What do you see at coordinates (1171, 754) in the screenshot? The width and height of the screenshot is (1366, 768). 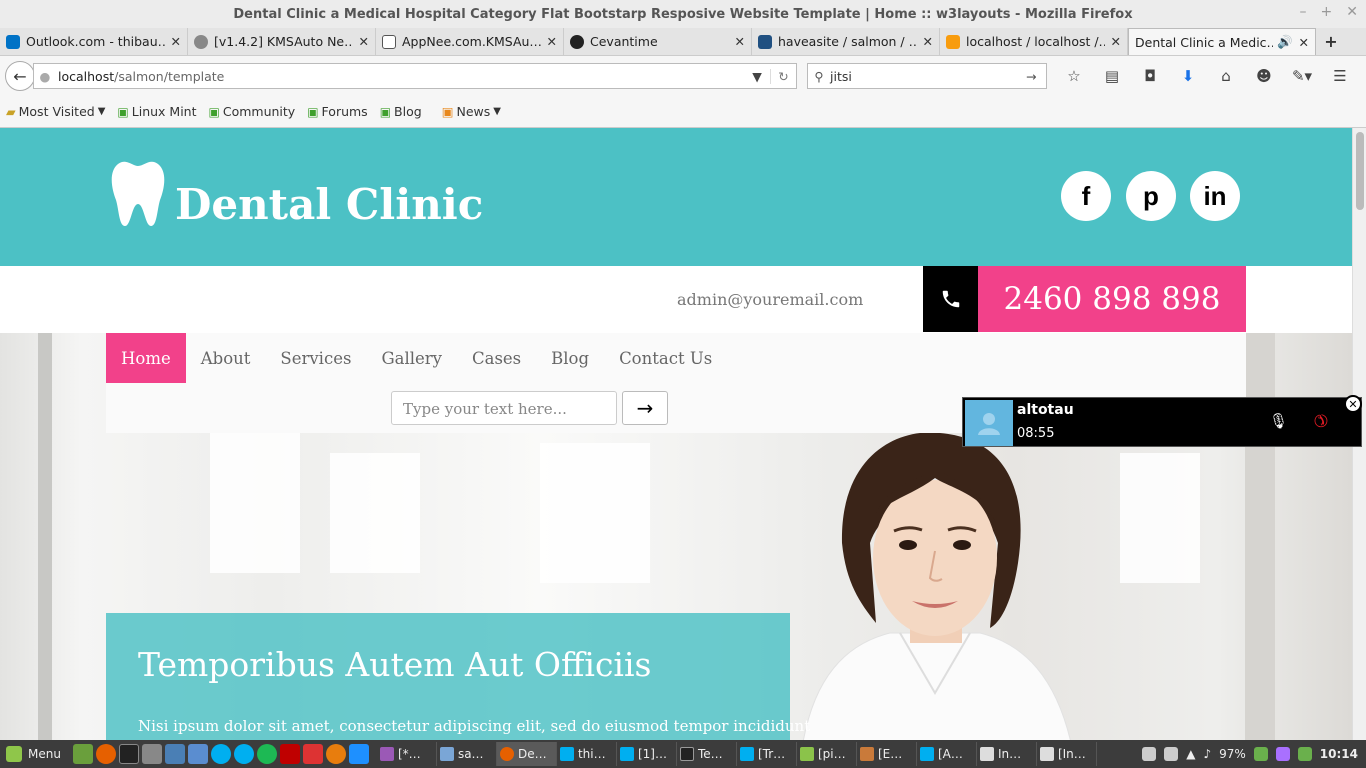 I see `clipboard-icon` at bounding box center [1171, 754].